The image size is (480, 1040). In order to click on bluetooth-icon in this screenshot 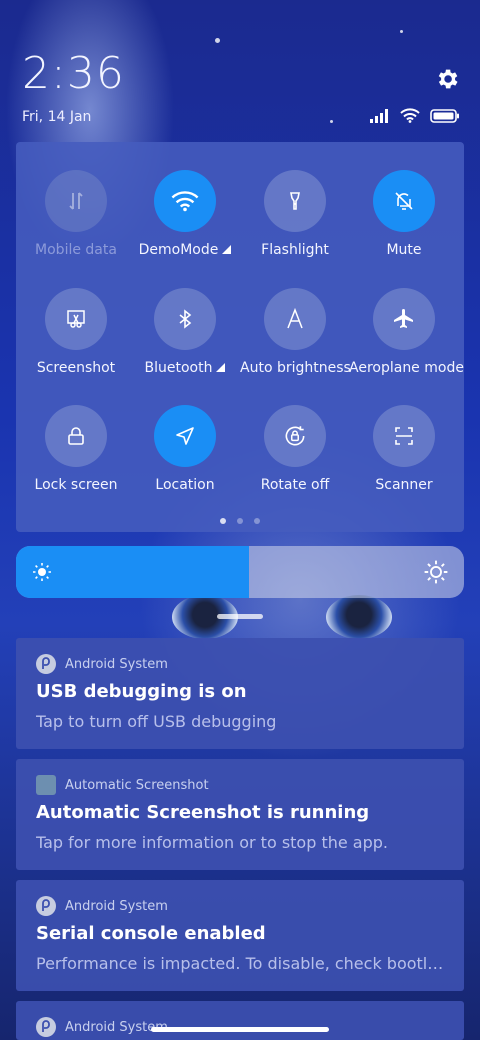, I will do `click(185, 319)`.